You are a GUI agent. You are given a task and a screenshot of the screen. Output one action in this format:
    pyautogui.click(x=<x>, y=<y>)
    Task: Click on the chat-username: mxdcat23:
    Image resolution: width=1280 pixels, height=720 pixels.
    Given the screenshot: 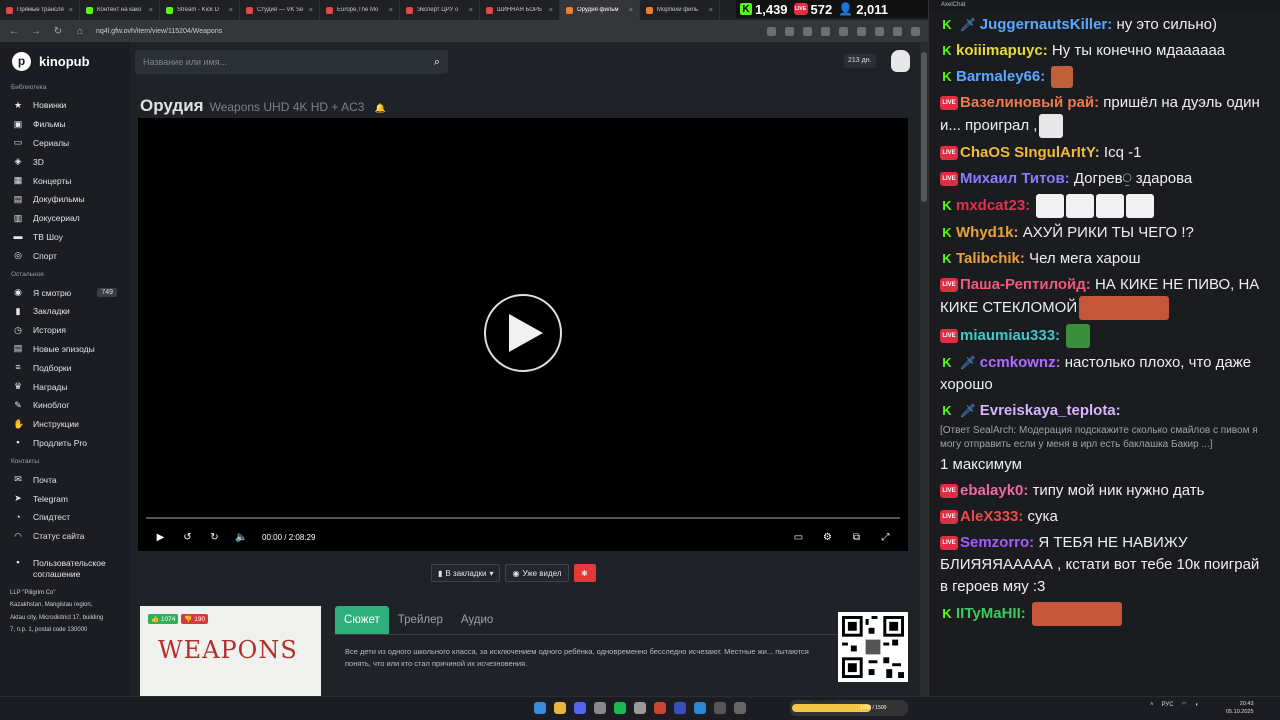 What is the action you would take?
    pyautogui.click(x=993, y=205)
    